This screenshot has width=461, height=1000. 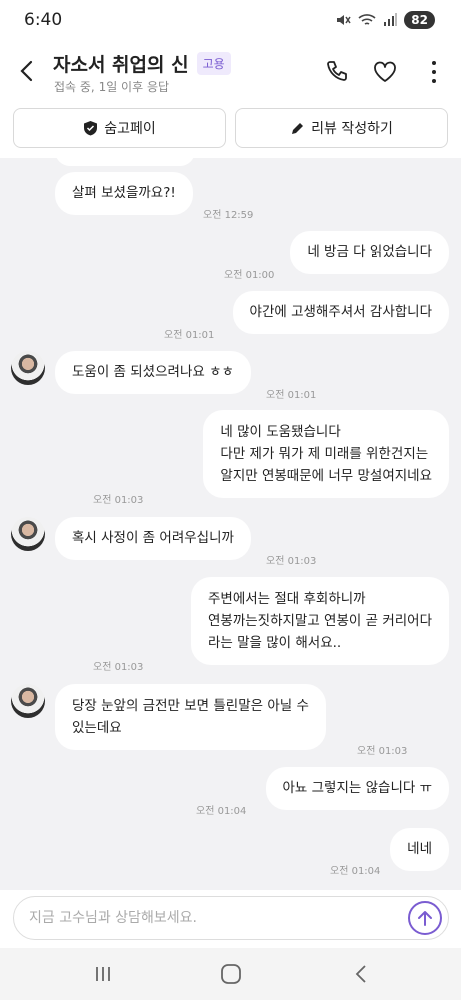 I want to click on more-options-button, so click(x=434, y=72).